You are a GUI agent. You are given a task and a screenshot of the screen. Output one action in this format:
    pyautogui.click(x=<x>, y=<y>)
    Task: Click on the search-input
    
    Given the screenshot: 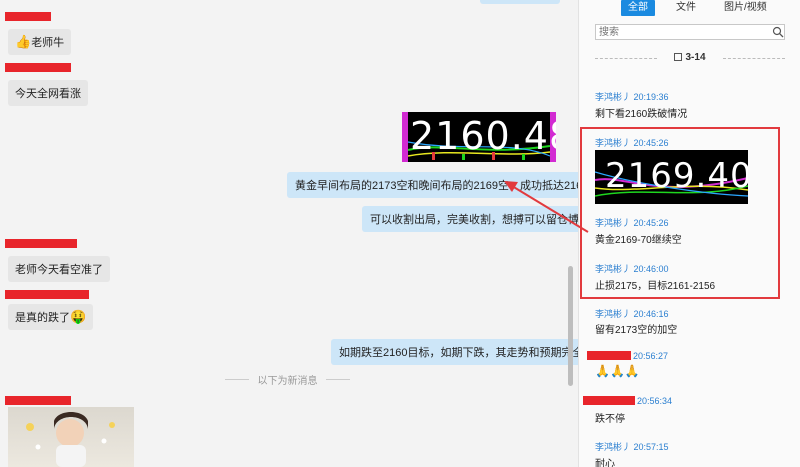 What is the action you would take?
    pyautogui.click(x=690, y=32)
    